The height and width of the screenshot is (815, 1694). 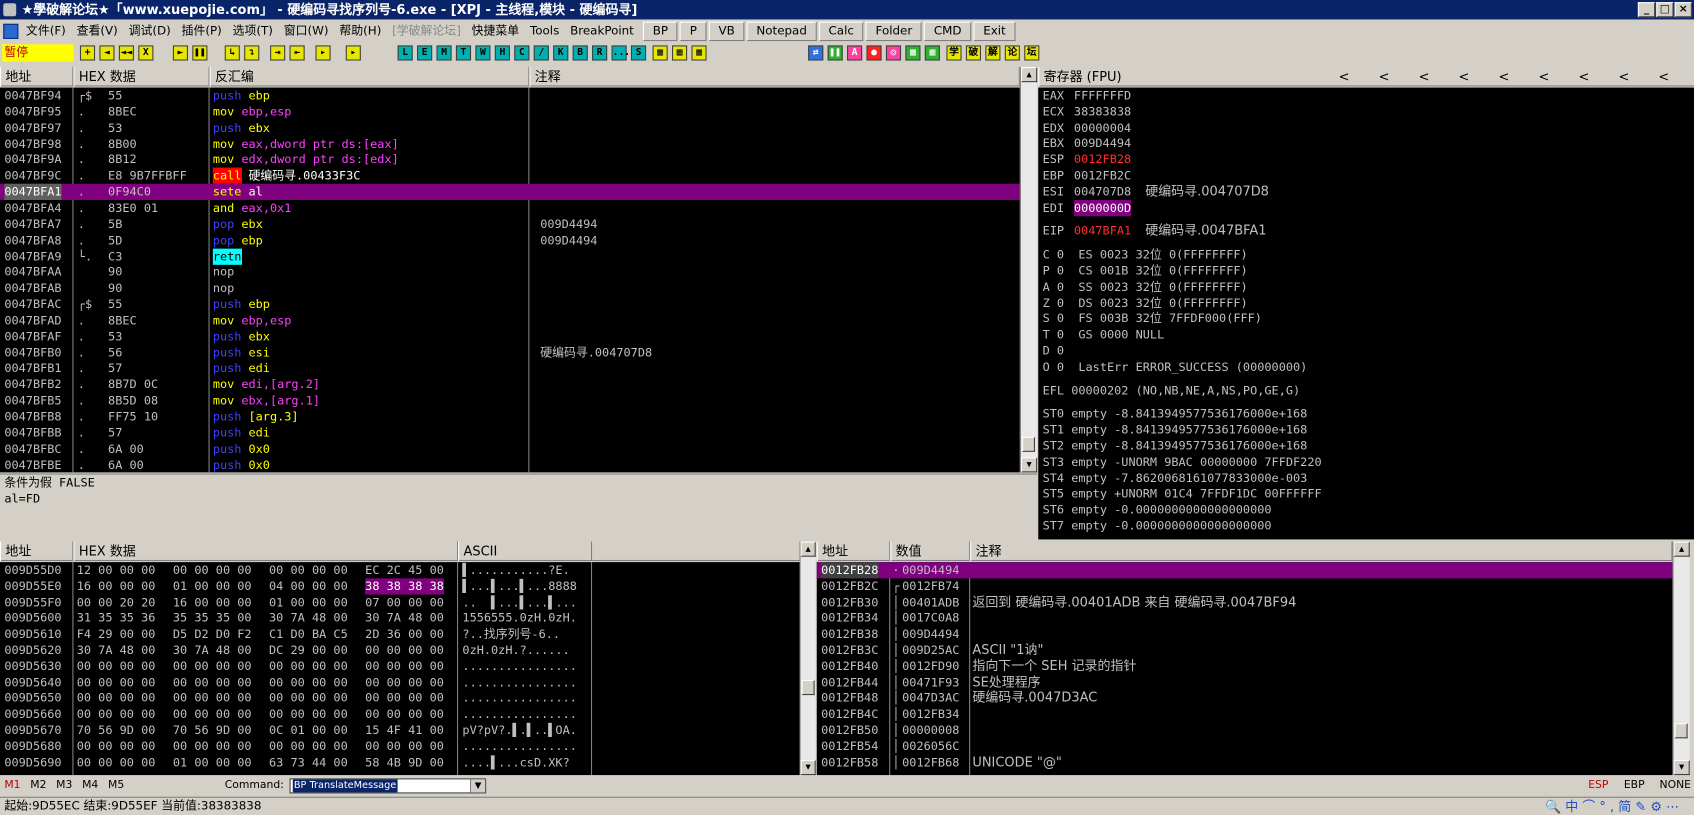 I want to click on scroll-down-arrow-icon: ▼, so click(x=1029, y=465).